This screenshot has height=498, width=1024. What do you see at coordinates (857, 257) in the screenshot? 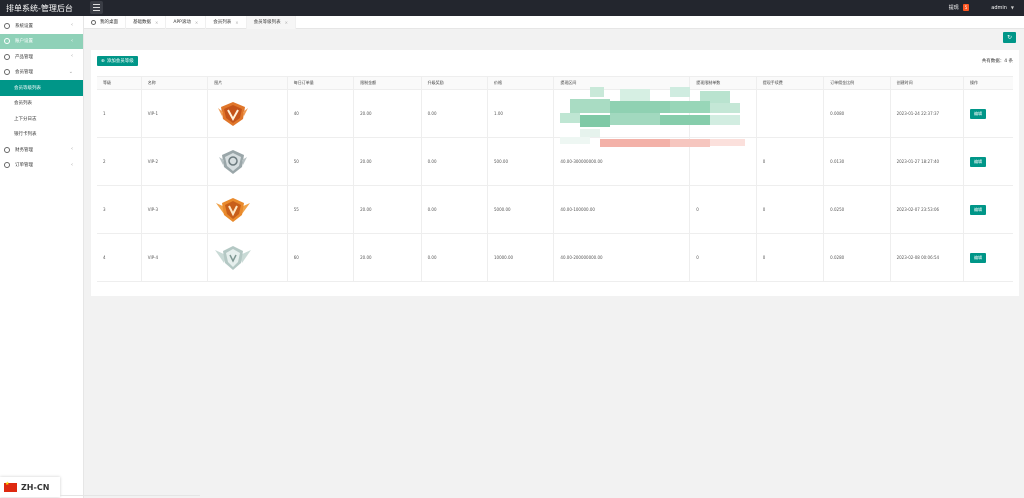
I see `cell-ratio: 0.0280` at bounding box center [857, 257].